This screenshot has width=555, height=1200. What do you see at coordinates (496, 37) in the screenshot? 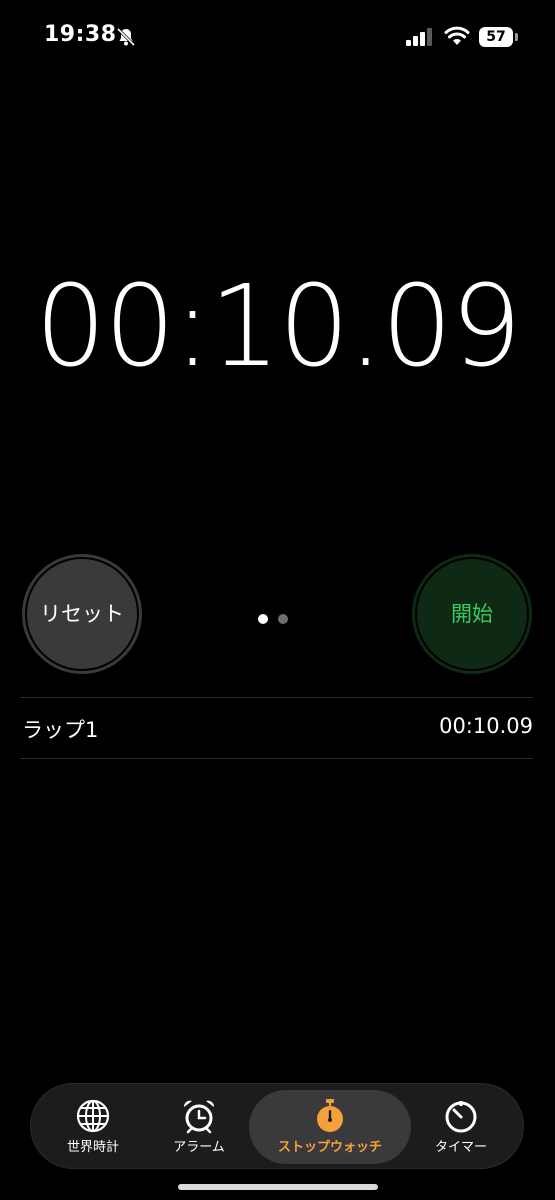
I see `battery-level: 57` at bounding box center [496, 37].